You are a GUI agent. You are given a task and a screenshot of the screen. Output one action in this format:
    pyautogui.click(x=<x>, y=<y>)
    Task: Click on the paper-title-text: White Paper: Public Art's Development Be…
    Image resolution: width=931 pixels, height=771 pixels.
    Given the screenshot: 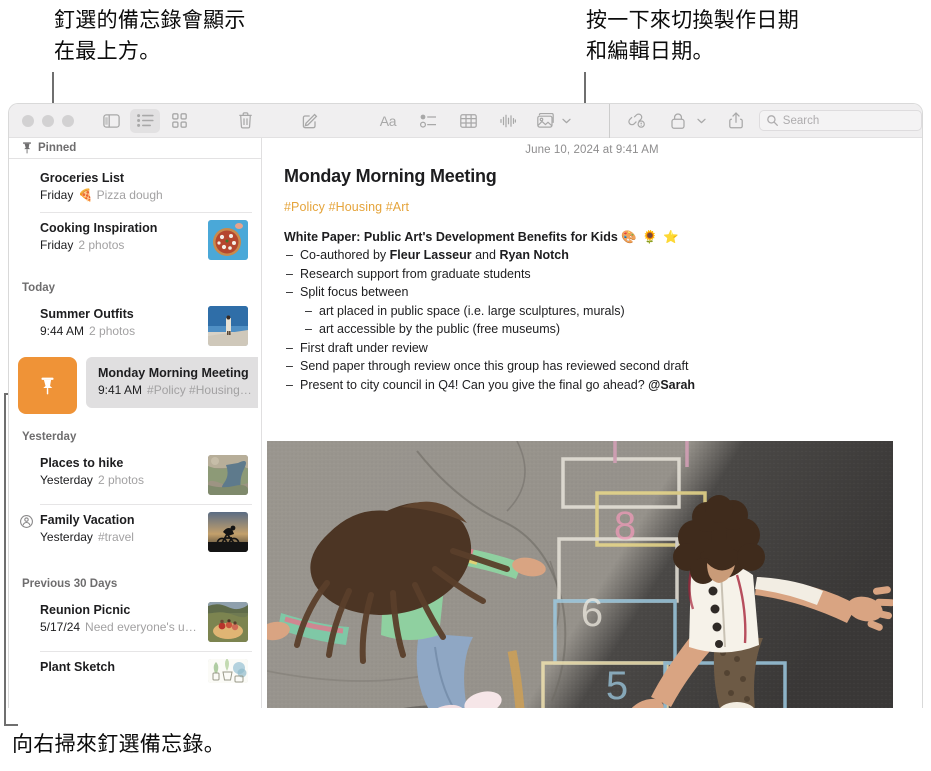 What is the action you would take?
    pyautogui.click(x=451, y=237)
    